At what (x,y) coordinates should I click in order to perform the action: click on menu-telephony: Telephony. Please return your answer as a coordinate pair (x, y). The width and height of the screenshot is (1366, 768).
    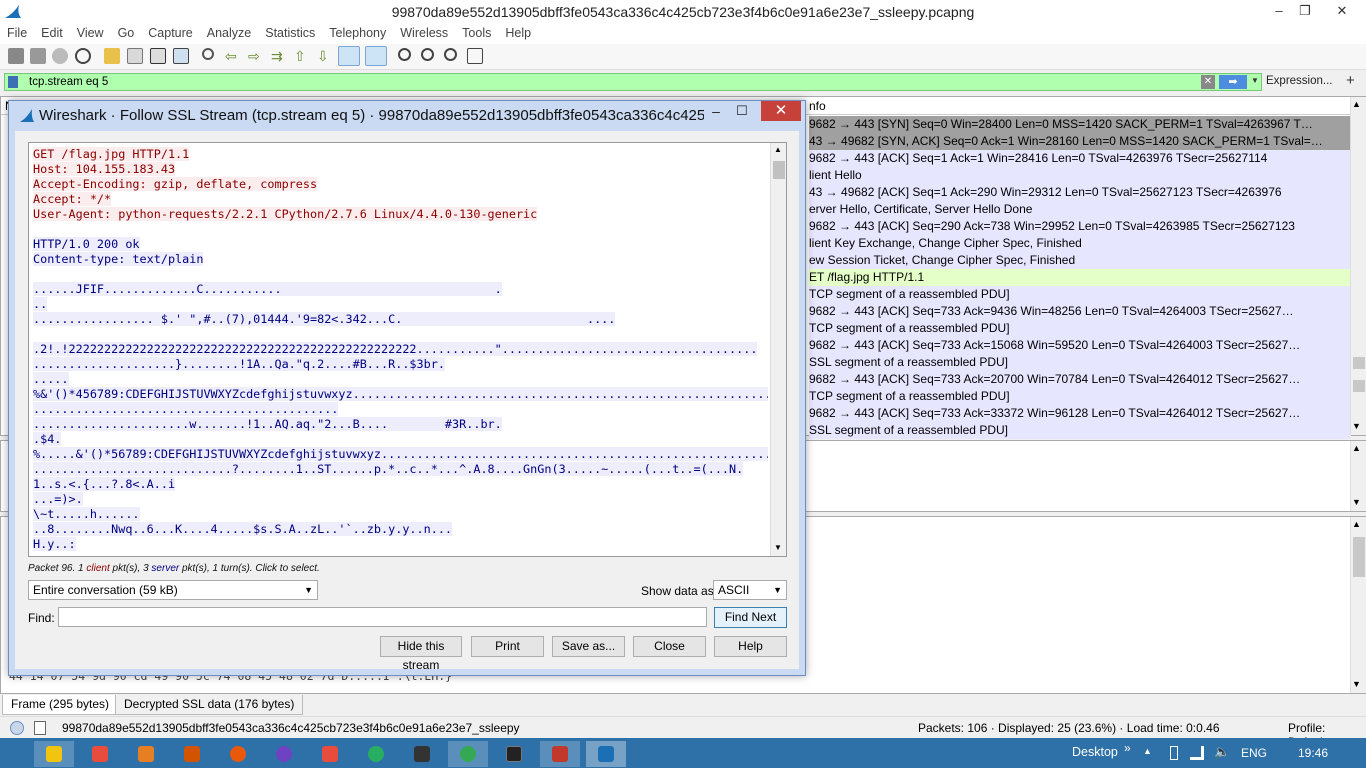
    Looking at the image, I should click on (357, 33).